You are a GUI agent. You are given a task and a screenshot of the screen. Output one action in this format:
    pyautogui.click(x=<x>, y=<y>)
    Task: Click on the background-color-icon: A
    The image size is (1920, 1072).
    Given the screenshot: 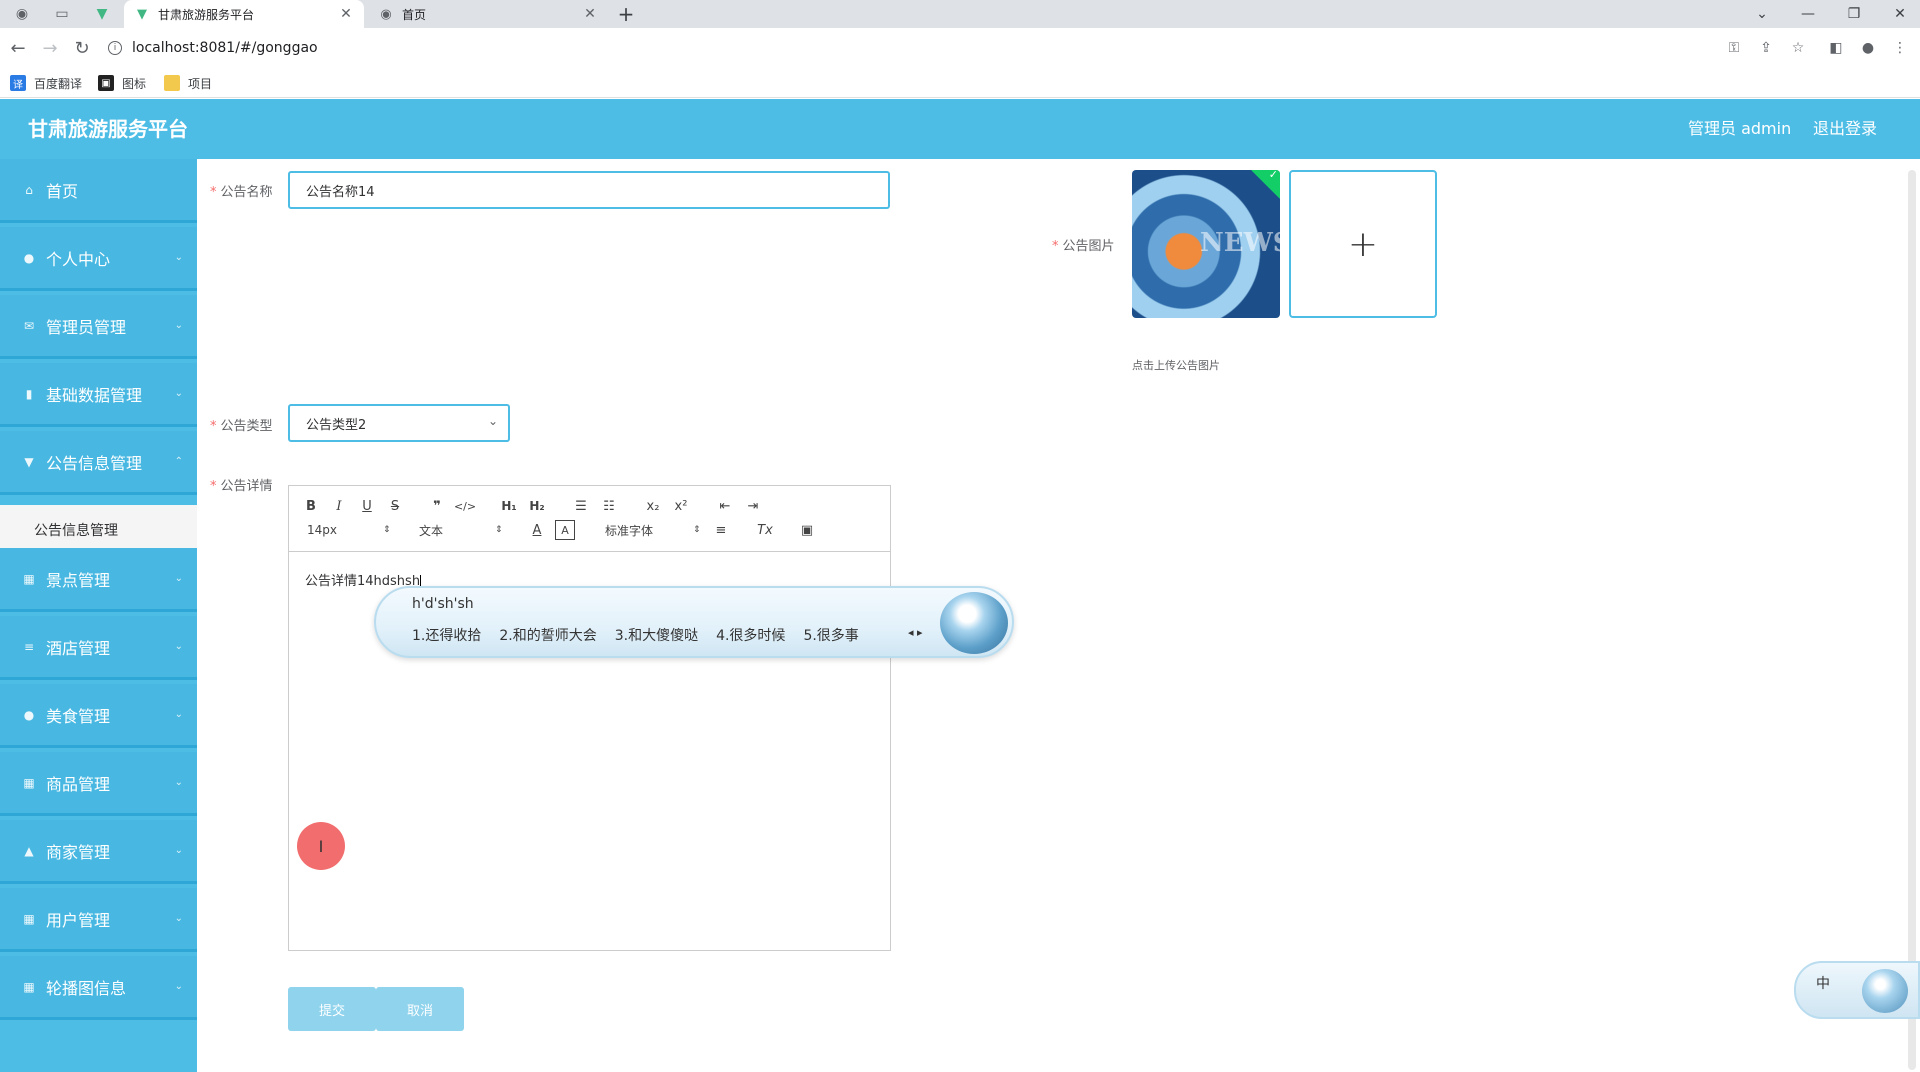 What is the action you would take?
    pyautogui.click(x=565, y=530)
    